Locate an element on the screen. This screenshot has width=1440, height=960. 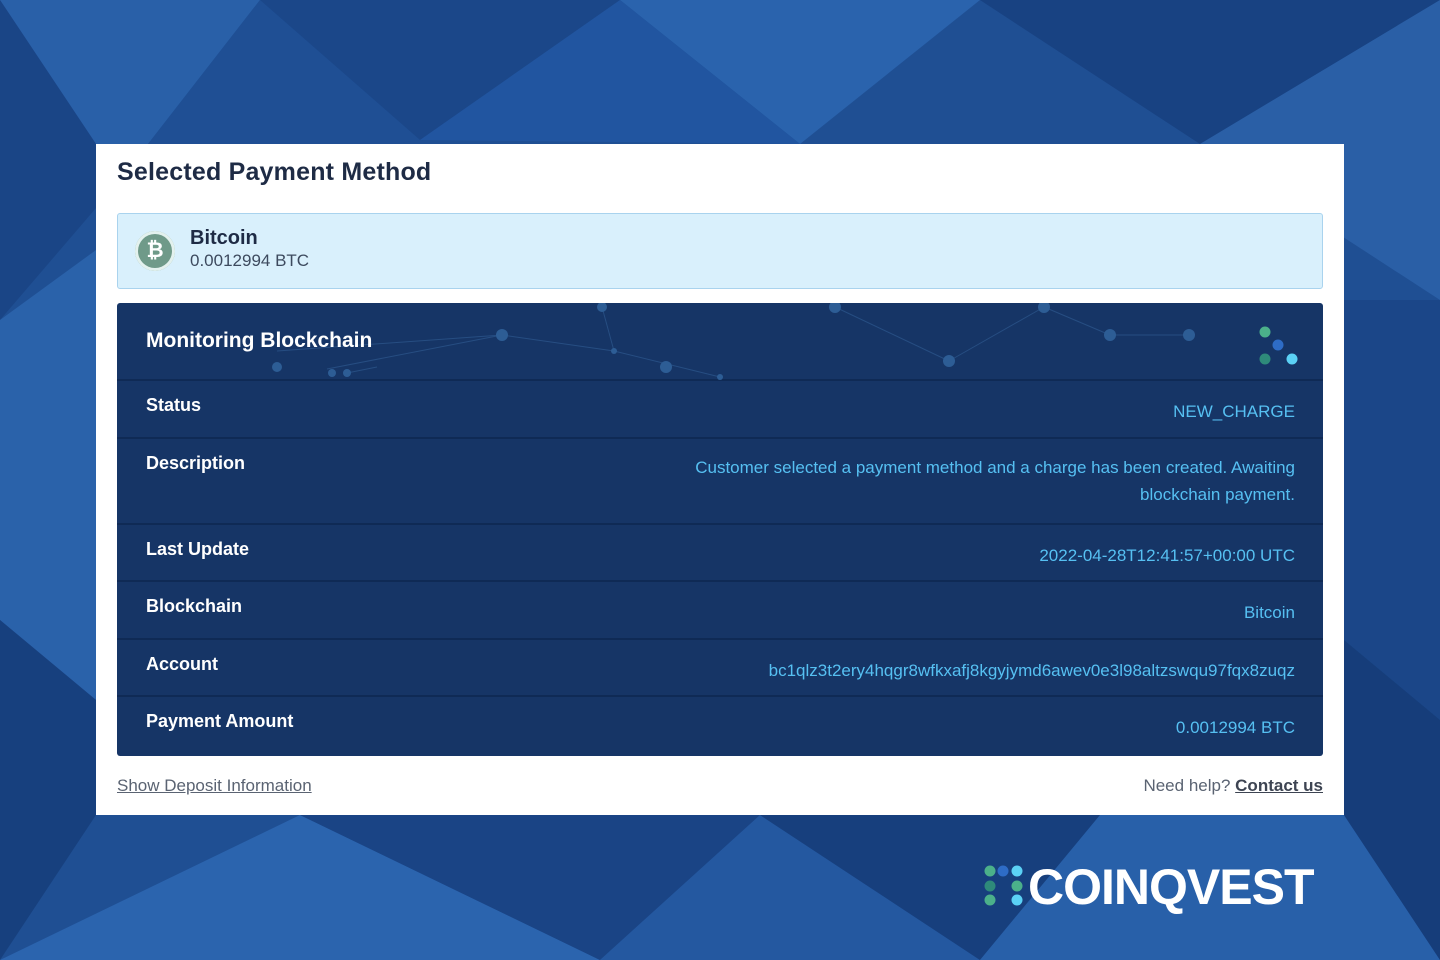
payment-amount-row: Payment Amount 0.0012994 BTC is located at coordinates (720, 725).